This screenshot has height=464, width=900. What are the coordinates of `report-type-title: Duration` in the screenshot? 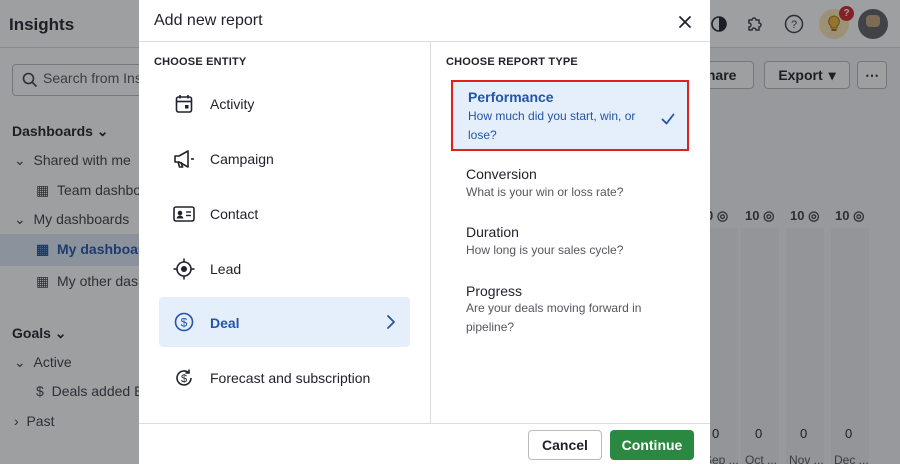 It's located at (492, 232).